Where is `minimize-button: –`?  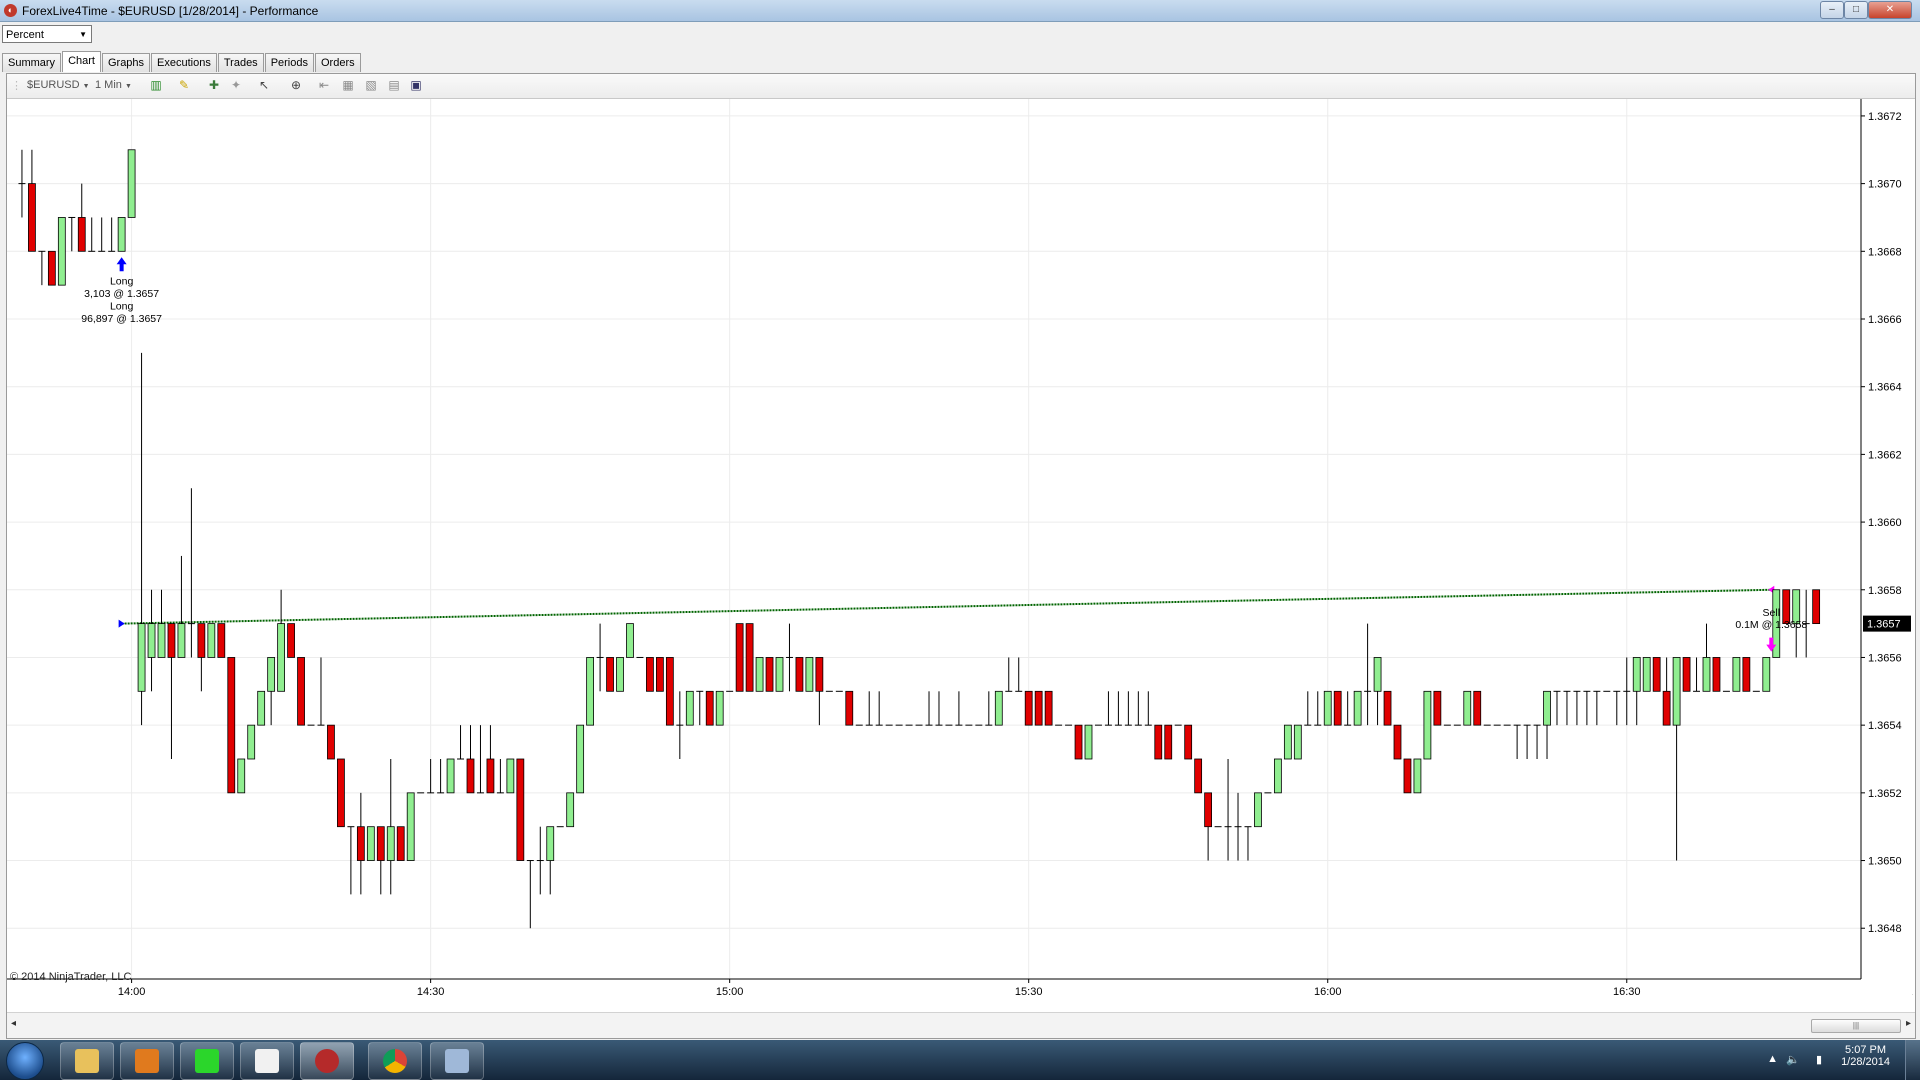
minimize-button: – is located at coordinates (1832, 10).